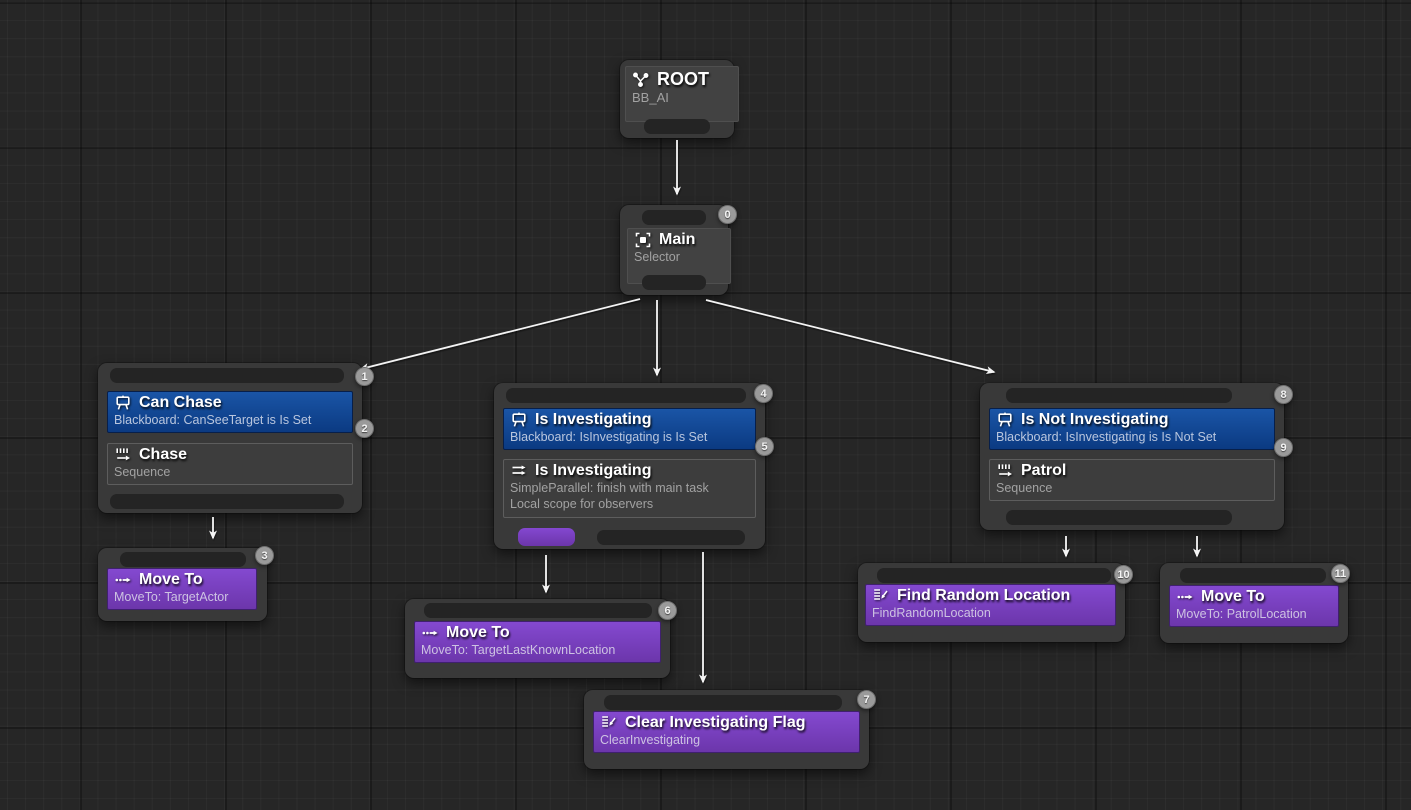 The width and height of the screenshot is (1411, 810). Describe the element at coordinates (180, 402) in the screenshot. I see `decorator-title: Can Chase` at that location.